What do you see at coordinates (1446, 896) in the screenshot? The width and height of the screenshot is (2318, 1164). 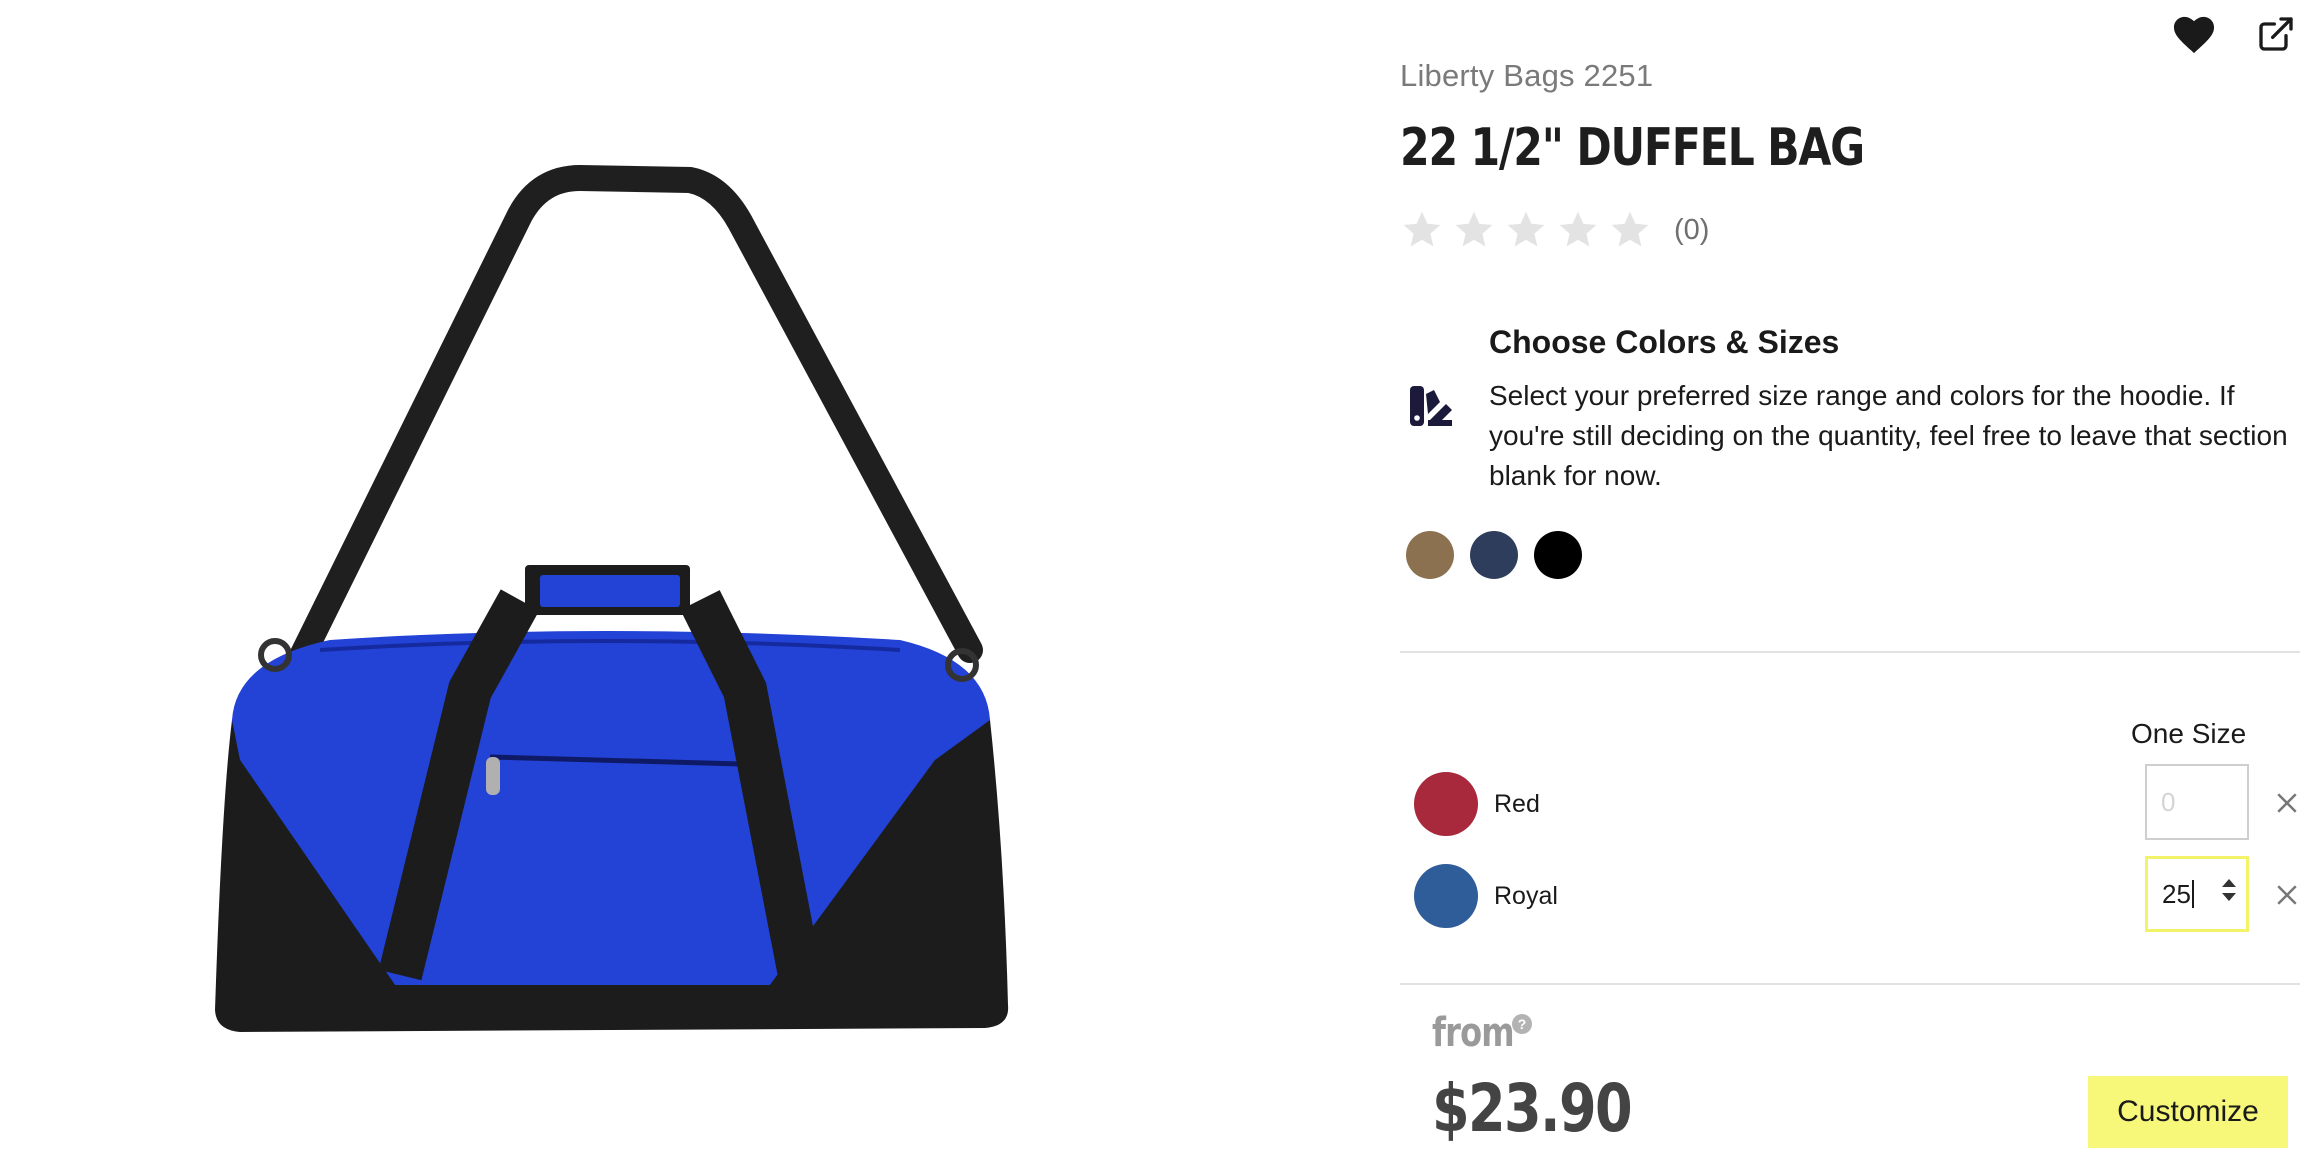 I see `color-dot-royal` at bounding box center [1446, 896].